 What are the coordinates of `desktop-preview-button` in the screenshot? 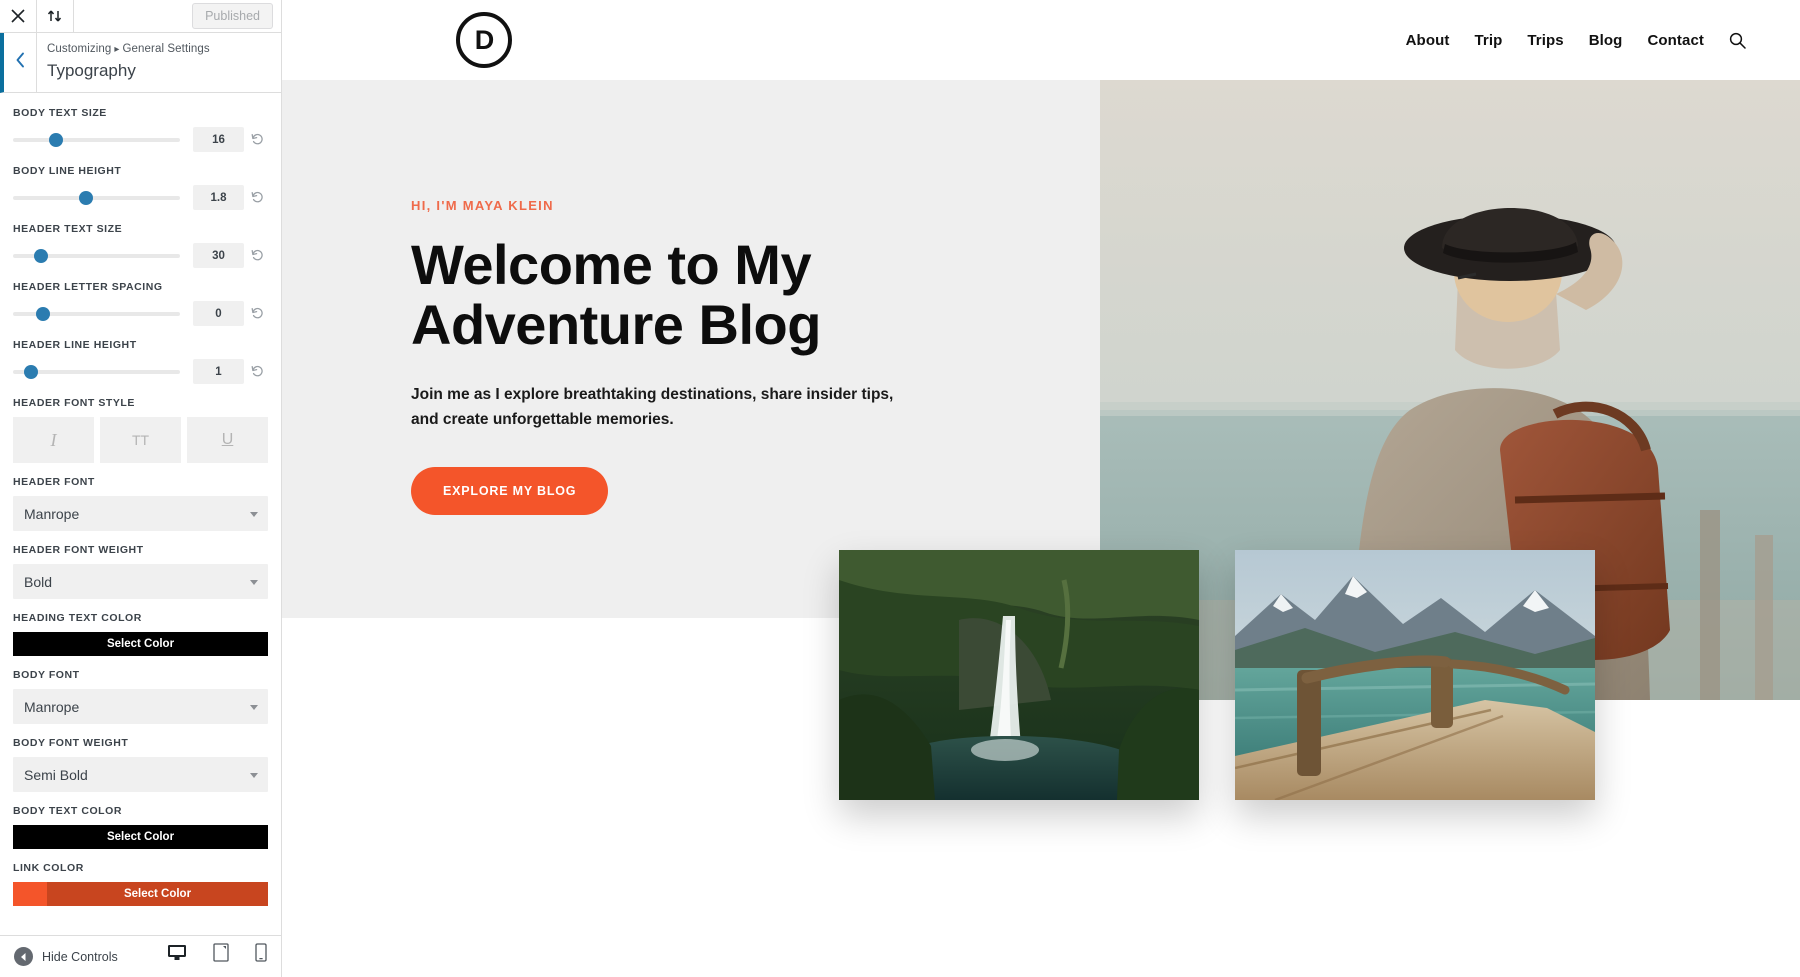 It's located at (177, 956).